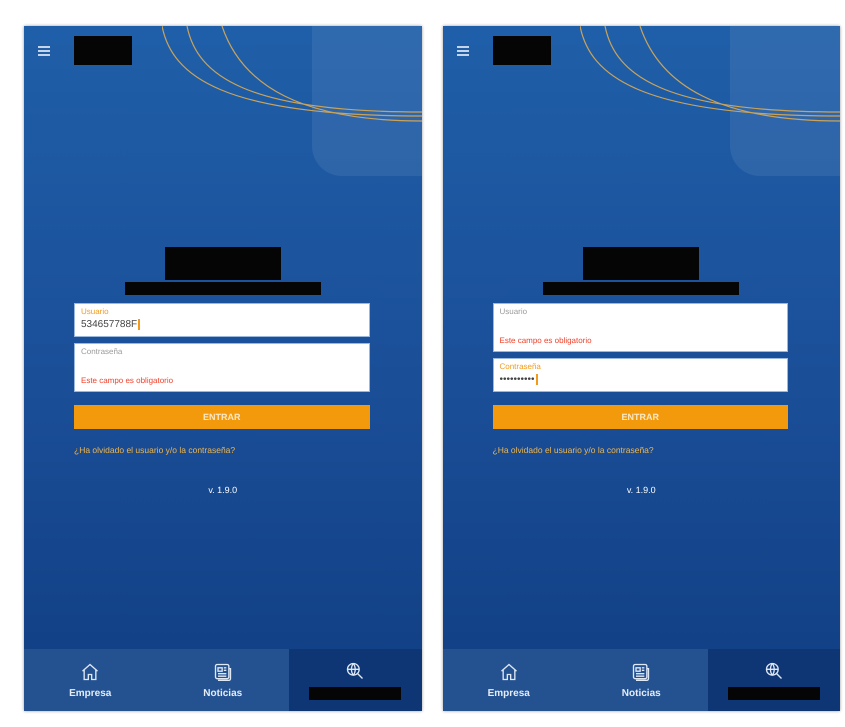 This screenshot has height=727, width=845. What do you see at coordinates (640, 327) in the screenshot?
I see `input-field: Usuario Este campo es obligatorio` at bounding box center [640, 327].